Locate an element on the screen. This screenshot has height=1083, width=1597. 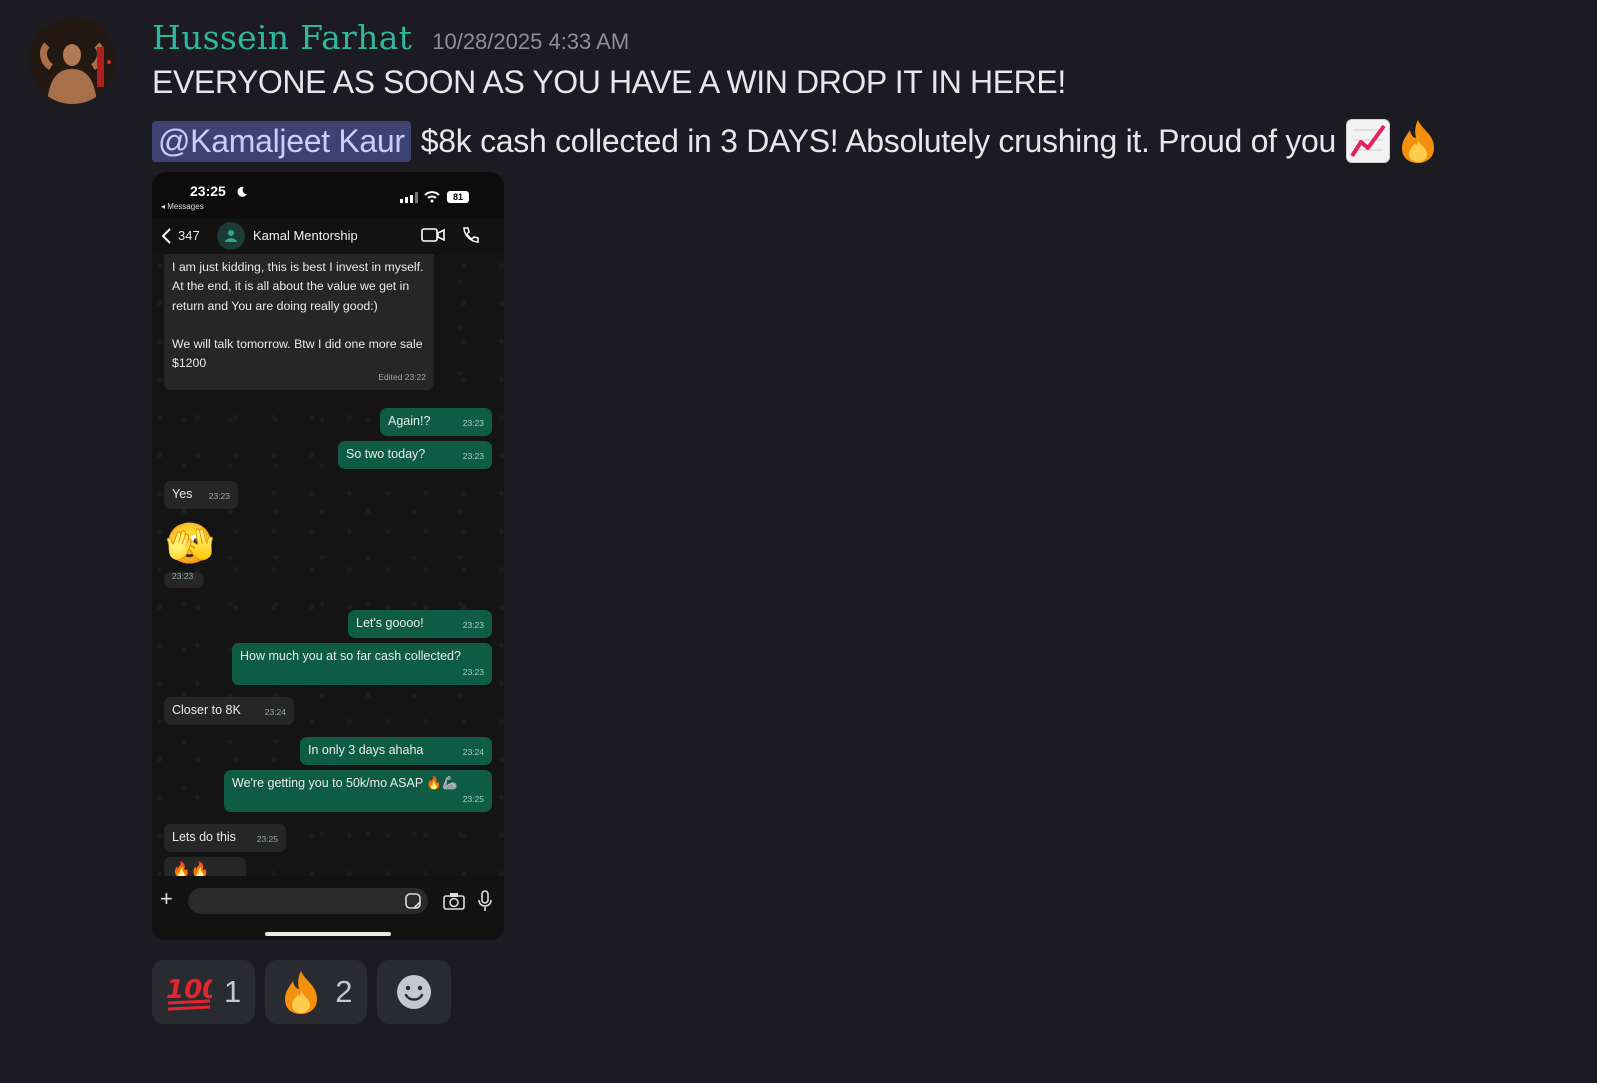
bubble-text: Closer to 8K is located at coordinates (206, 710).